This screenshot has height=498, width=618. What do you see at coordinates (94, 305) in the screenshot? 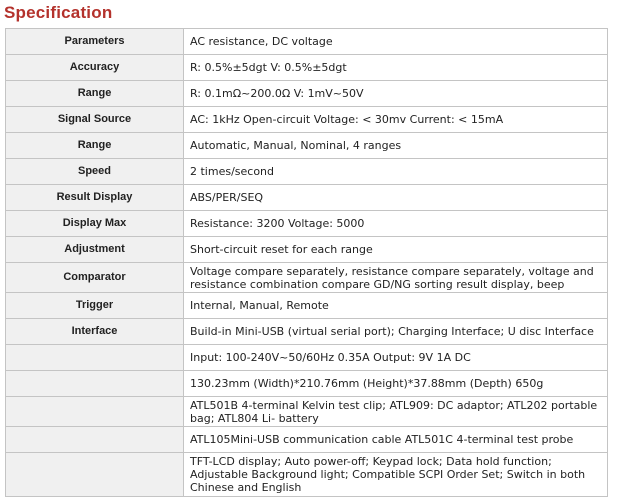
I see `param-cell: Trigger` at bounding box center [94, 305].